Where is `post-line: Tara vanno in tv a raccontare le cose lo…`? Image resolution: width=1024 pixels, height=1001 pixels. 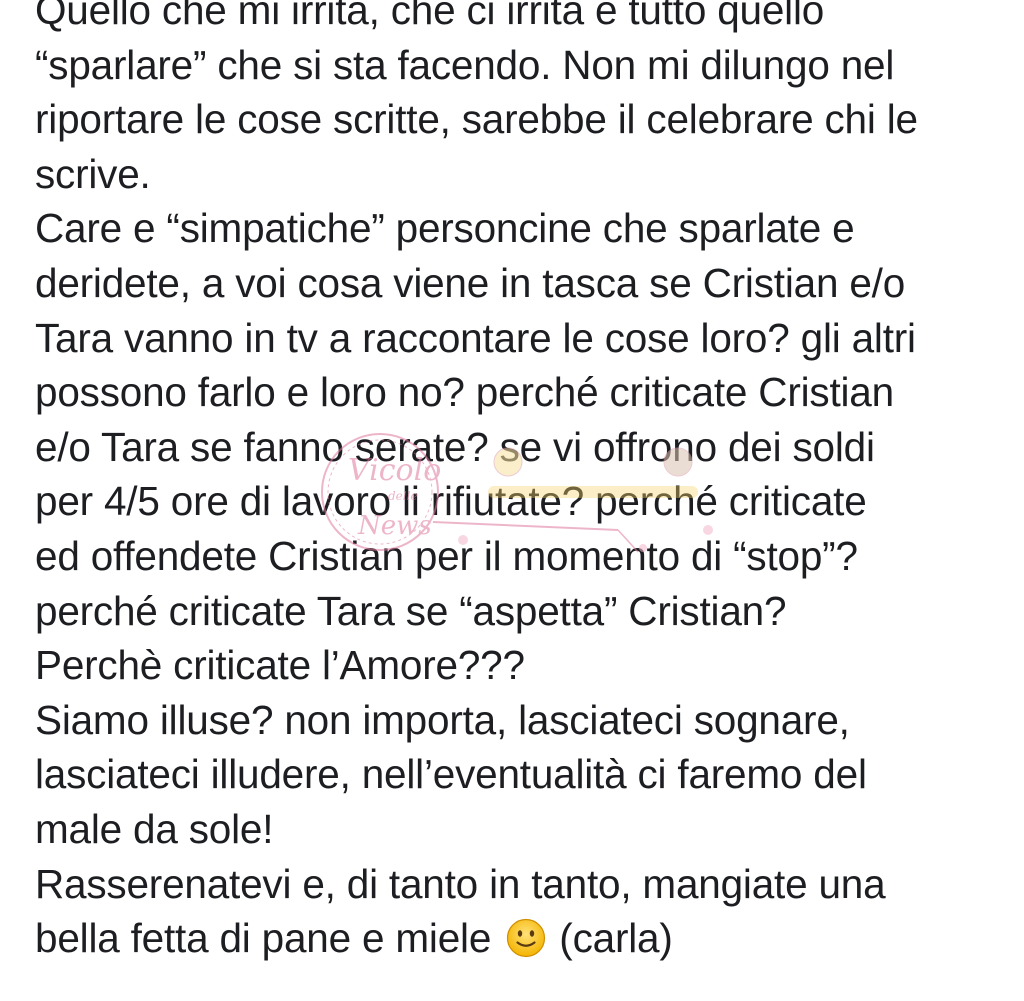 post-line: Tara vanno in tv a raccontare le cose lo… is located at coordinates (475, 337).